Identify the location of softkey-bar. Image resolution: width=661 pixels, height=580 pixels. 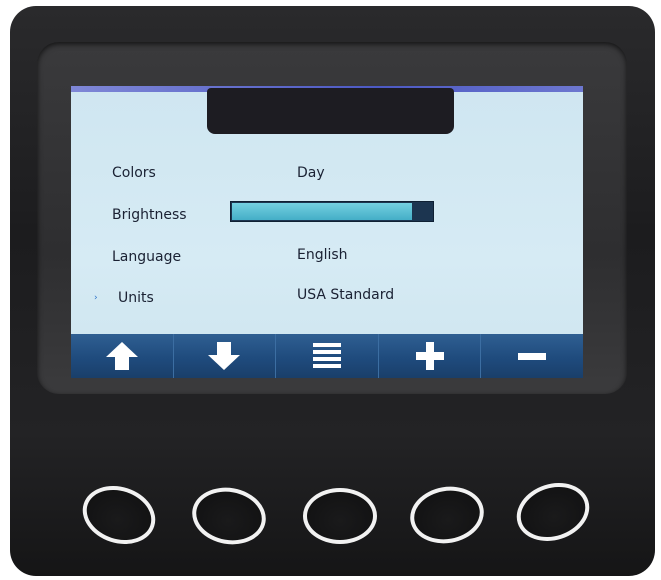
(327, 356).